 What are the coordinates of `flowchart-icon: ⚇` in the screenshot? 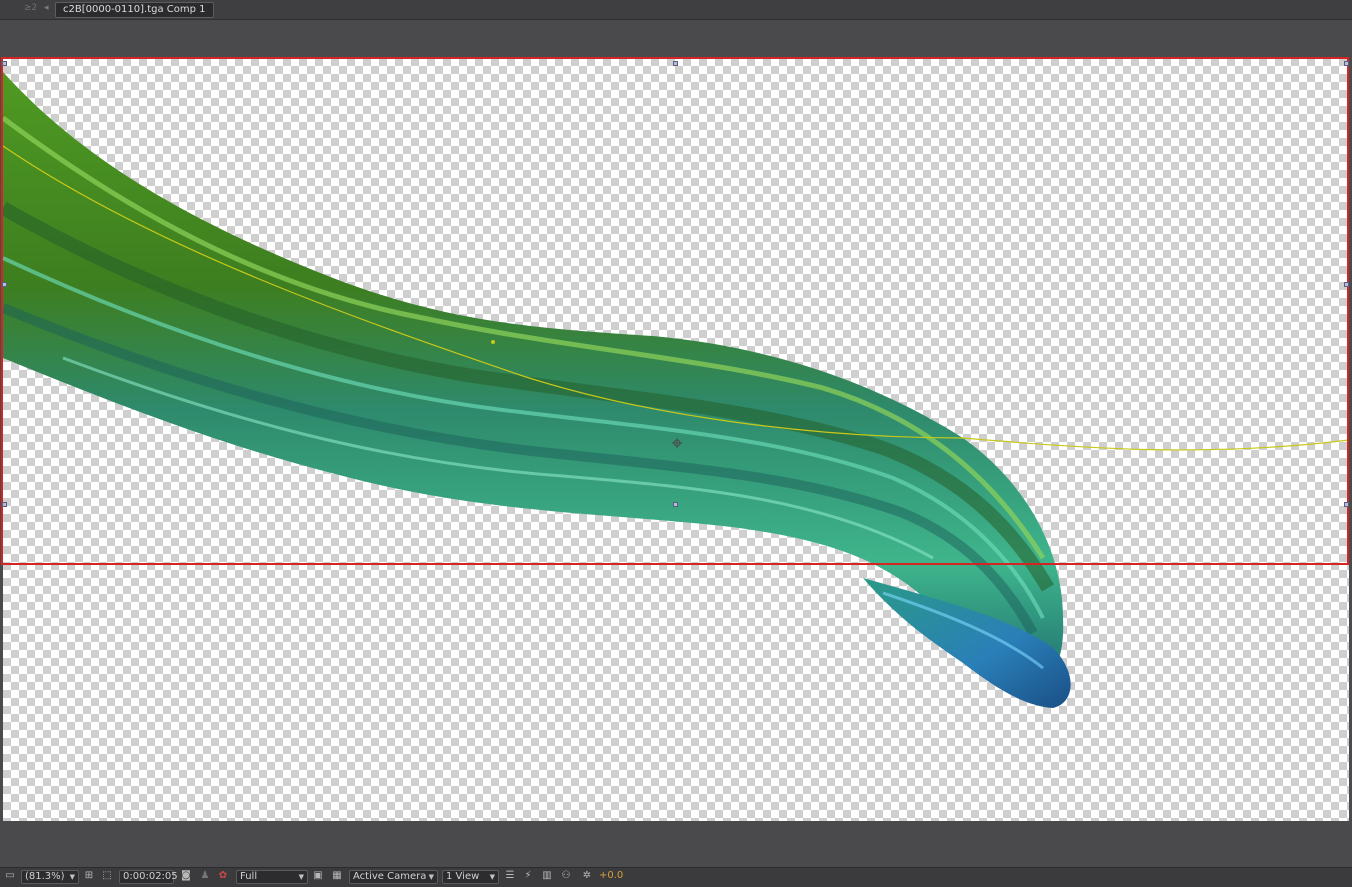 It's located at (566, 877).